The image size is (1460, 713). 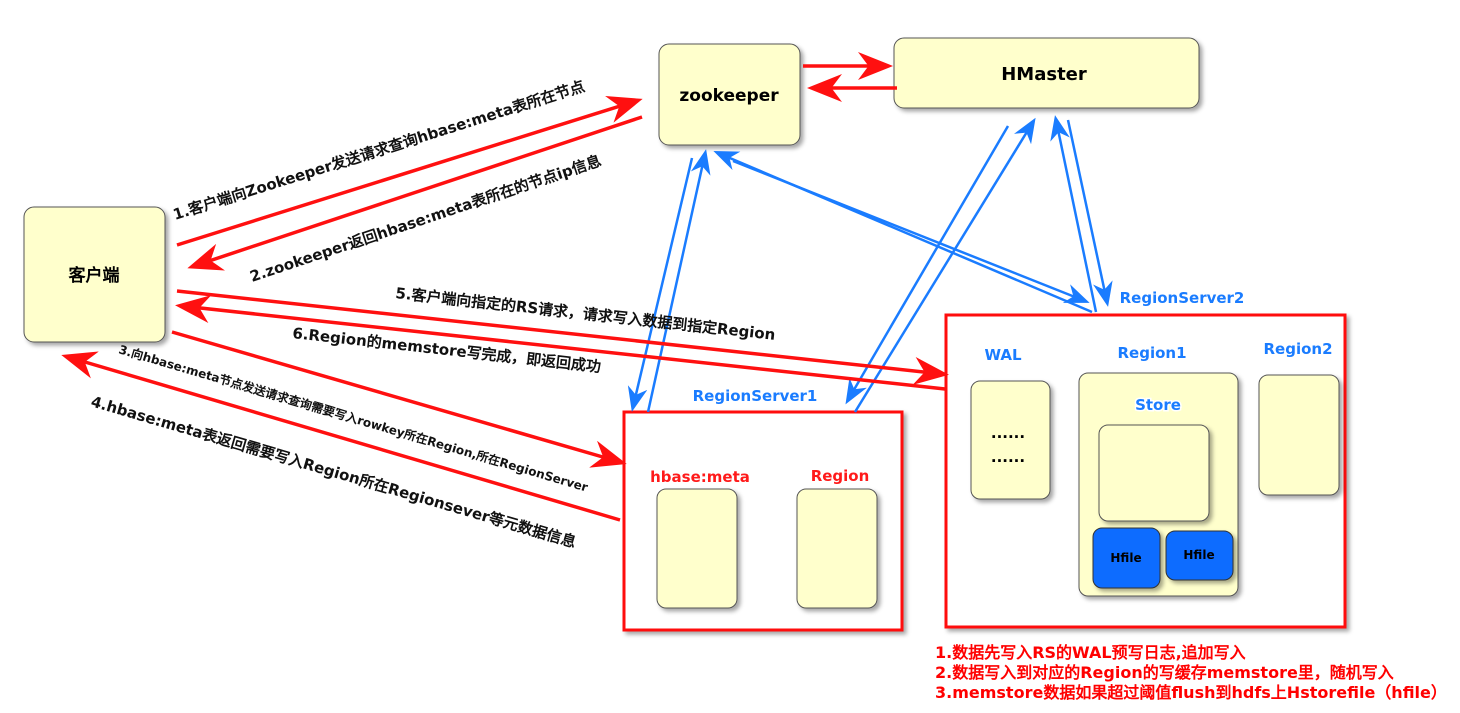 What do you see at coordinates (1151, 353) in the screenshot?
I see `region1-label: Region1` at bounding box center [1151, 353].